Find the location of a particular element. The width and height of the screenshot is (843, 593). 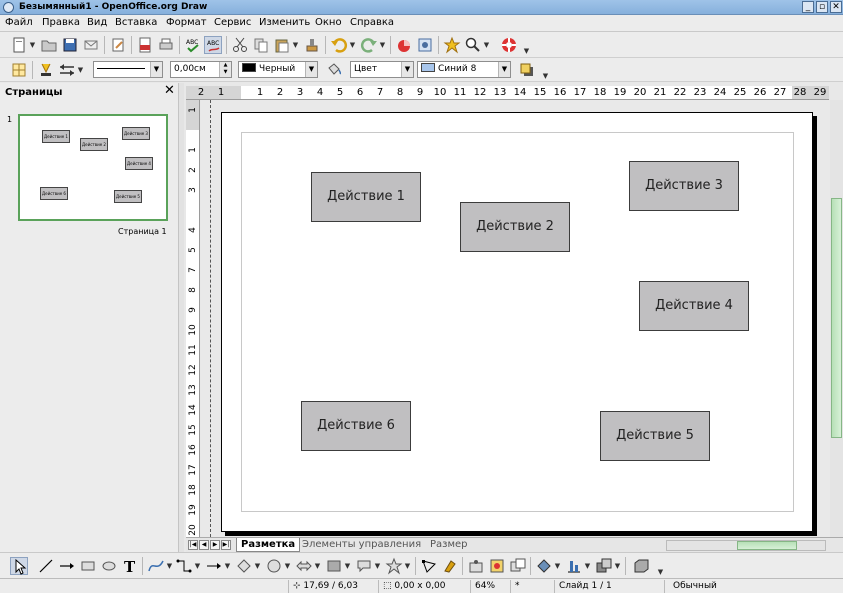

ellipse-tool-icon is located at coordinates (109, 566).